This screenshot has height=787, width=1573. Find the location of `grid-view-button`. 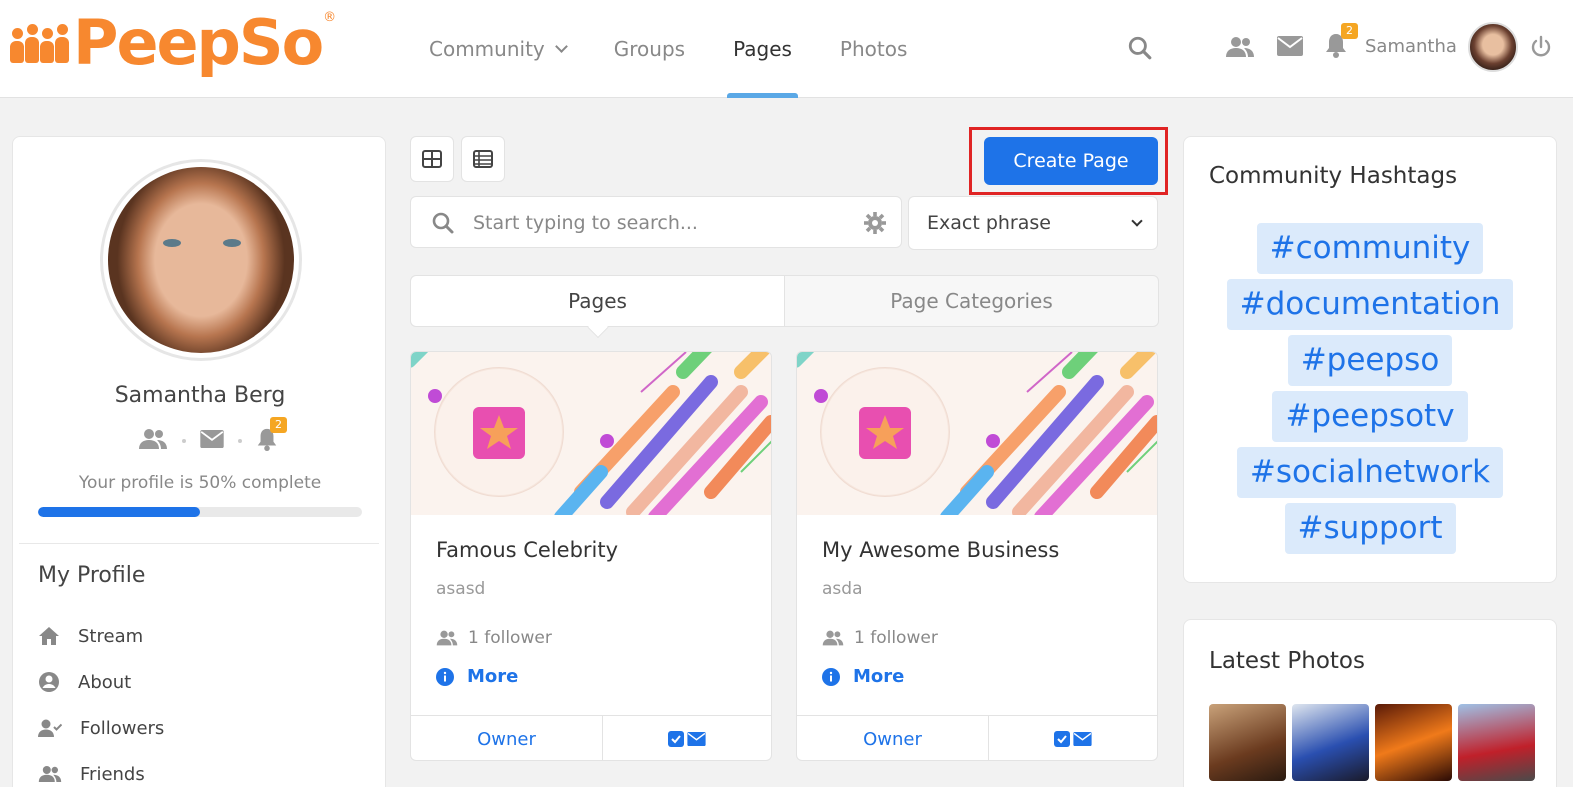

grid-view-button is located at coordinates (432, 159).